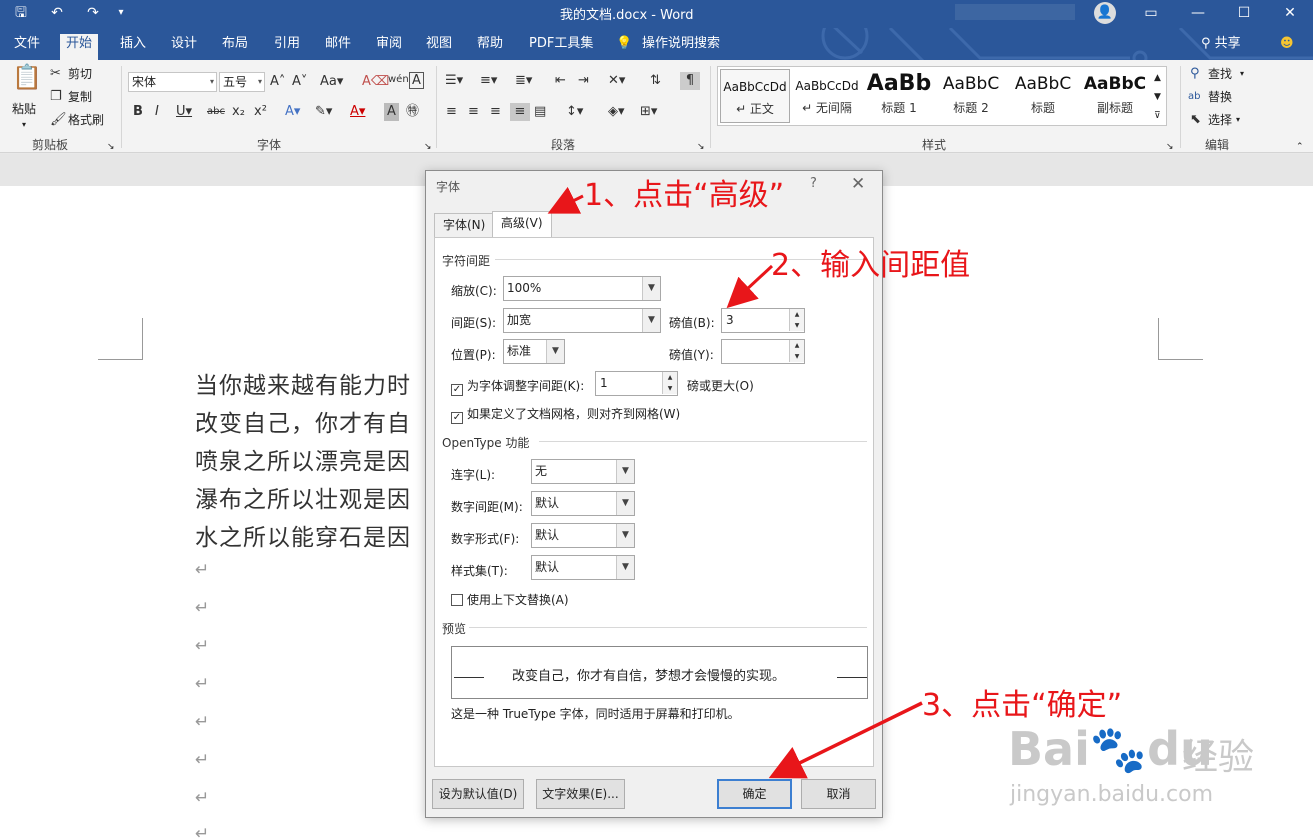 The image size is (1313, 839). Describe the element at coordinates (323, 112) in the screenshot. I see `highlight-icon: ✎▾` at that location.